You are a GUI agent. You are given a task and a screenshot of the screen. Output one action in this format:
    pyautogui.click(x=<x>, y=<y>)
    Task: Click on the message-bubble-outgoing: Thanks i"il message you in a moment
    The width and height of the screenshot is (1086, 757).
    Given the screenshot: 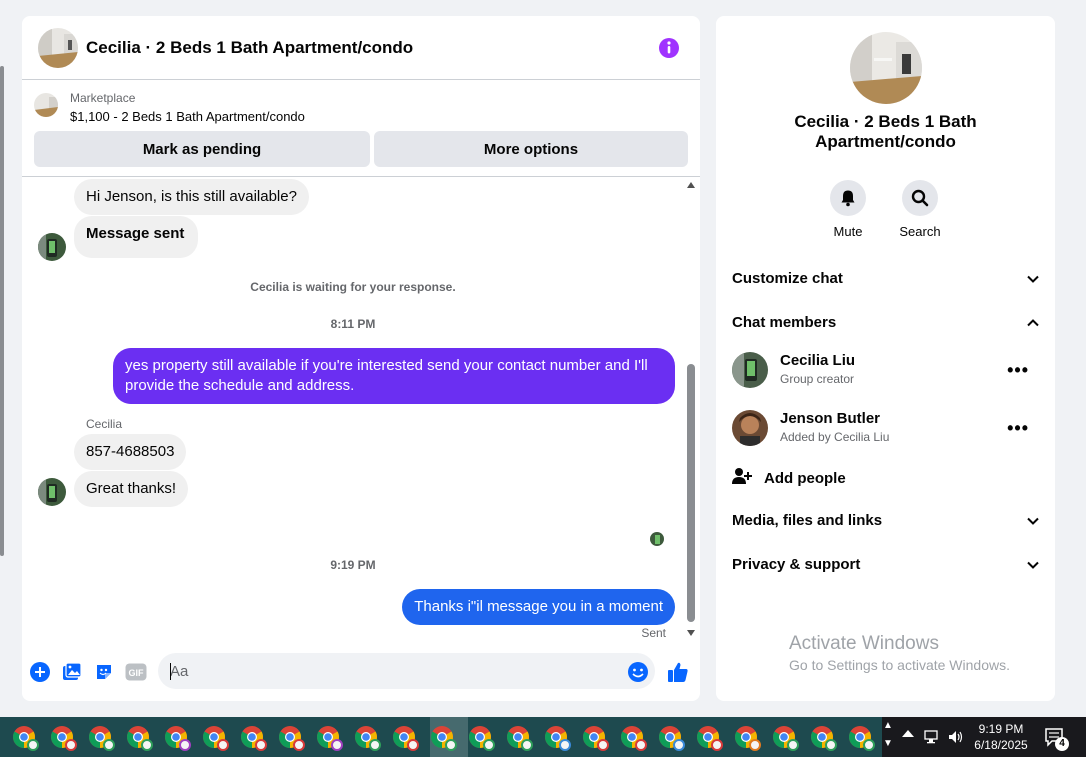 What is the action you would take?
    pyautogui.click(x=538, y=607)
    